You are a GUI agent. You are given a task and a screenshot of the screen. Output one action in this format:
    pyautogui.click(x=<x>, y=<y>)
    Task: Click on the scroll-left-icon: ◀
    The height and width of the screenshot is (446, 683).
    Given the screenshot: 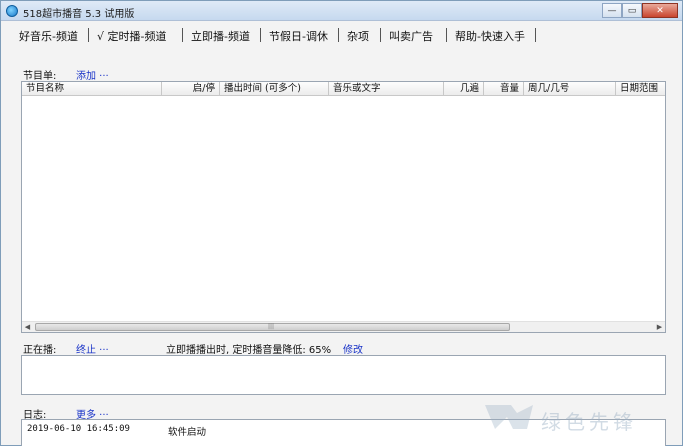 What is the action you would take?
    pyautogui.click(x=27, y=327)
    